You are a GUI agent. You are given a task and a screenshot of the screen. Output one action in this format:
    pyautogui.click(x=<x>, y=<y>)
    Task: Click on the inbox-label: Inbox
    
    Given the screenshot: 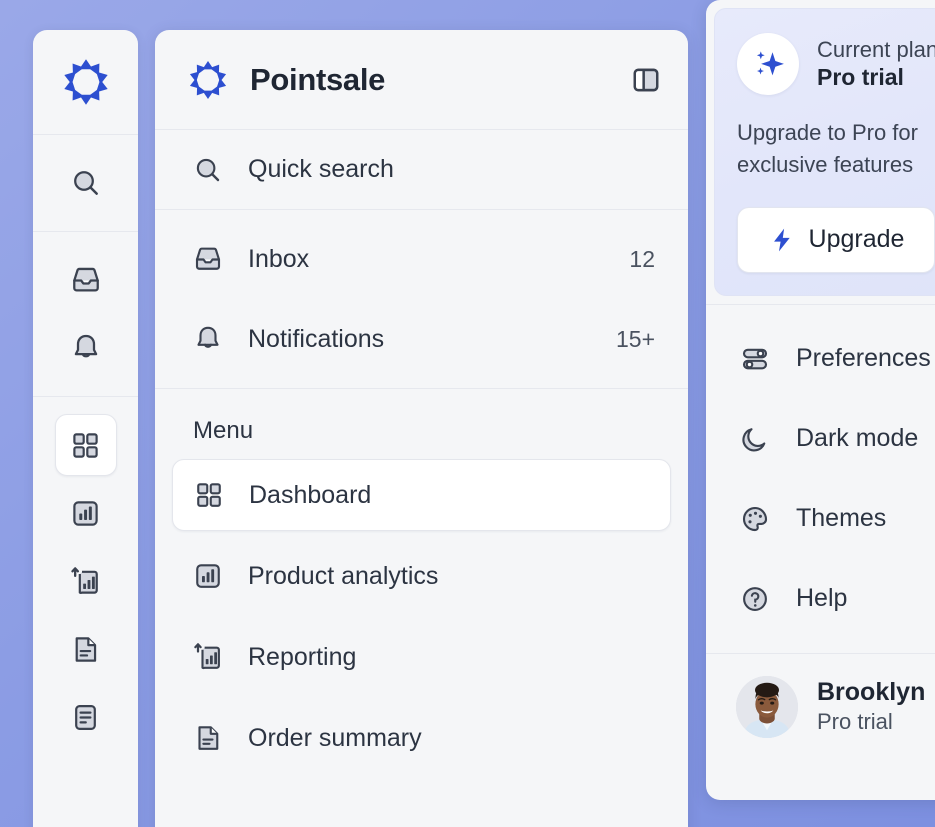 What is the action you would take?
    pyautogui.click(x=279, y=258)
    